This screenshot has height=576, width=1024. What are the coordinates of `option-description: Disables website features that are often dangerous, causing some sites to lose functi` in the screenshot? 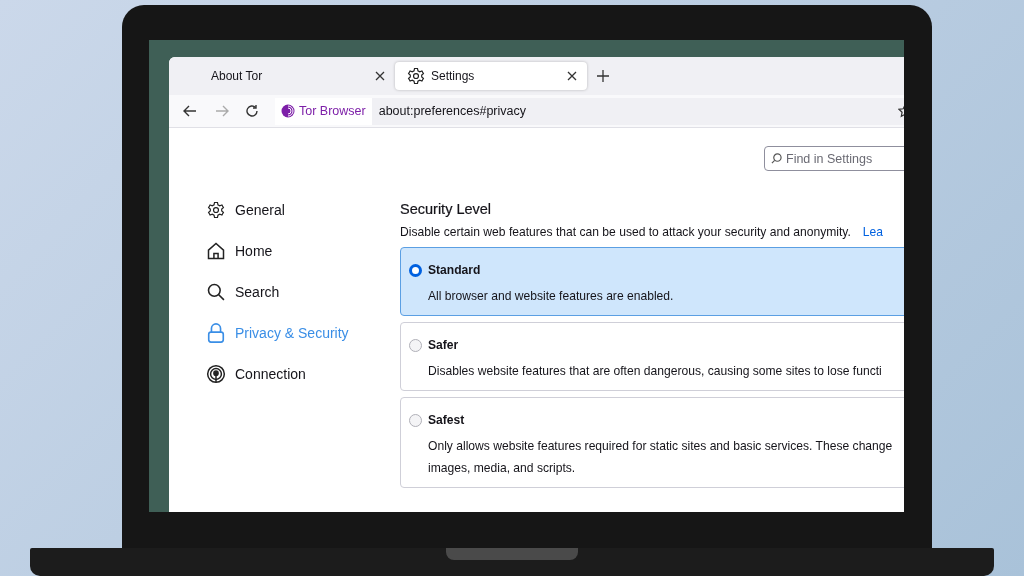 It's located at (655, 371).